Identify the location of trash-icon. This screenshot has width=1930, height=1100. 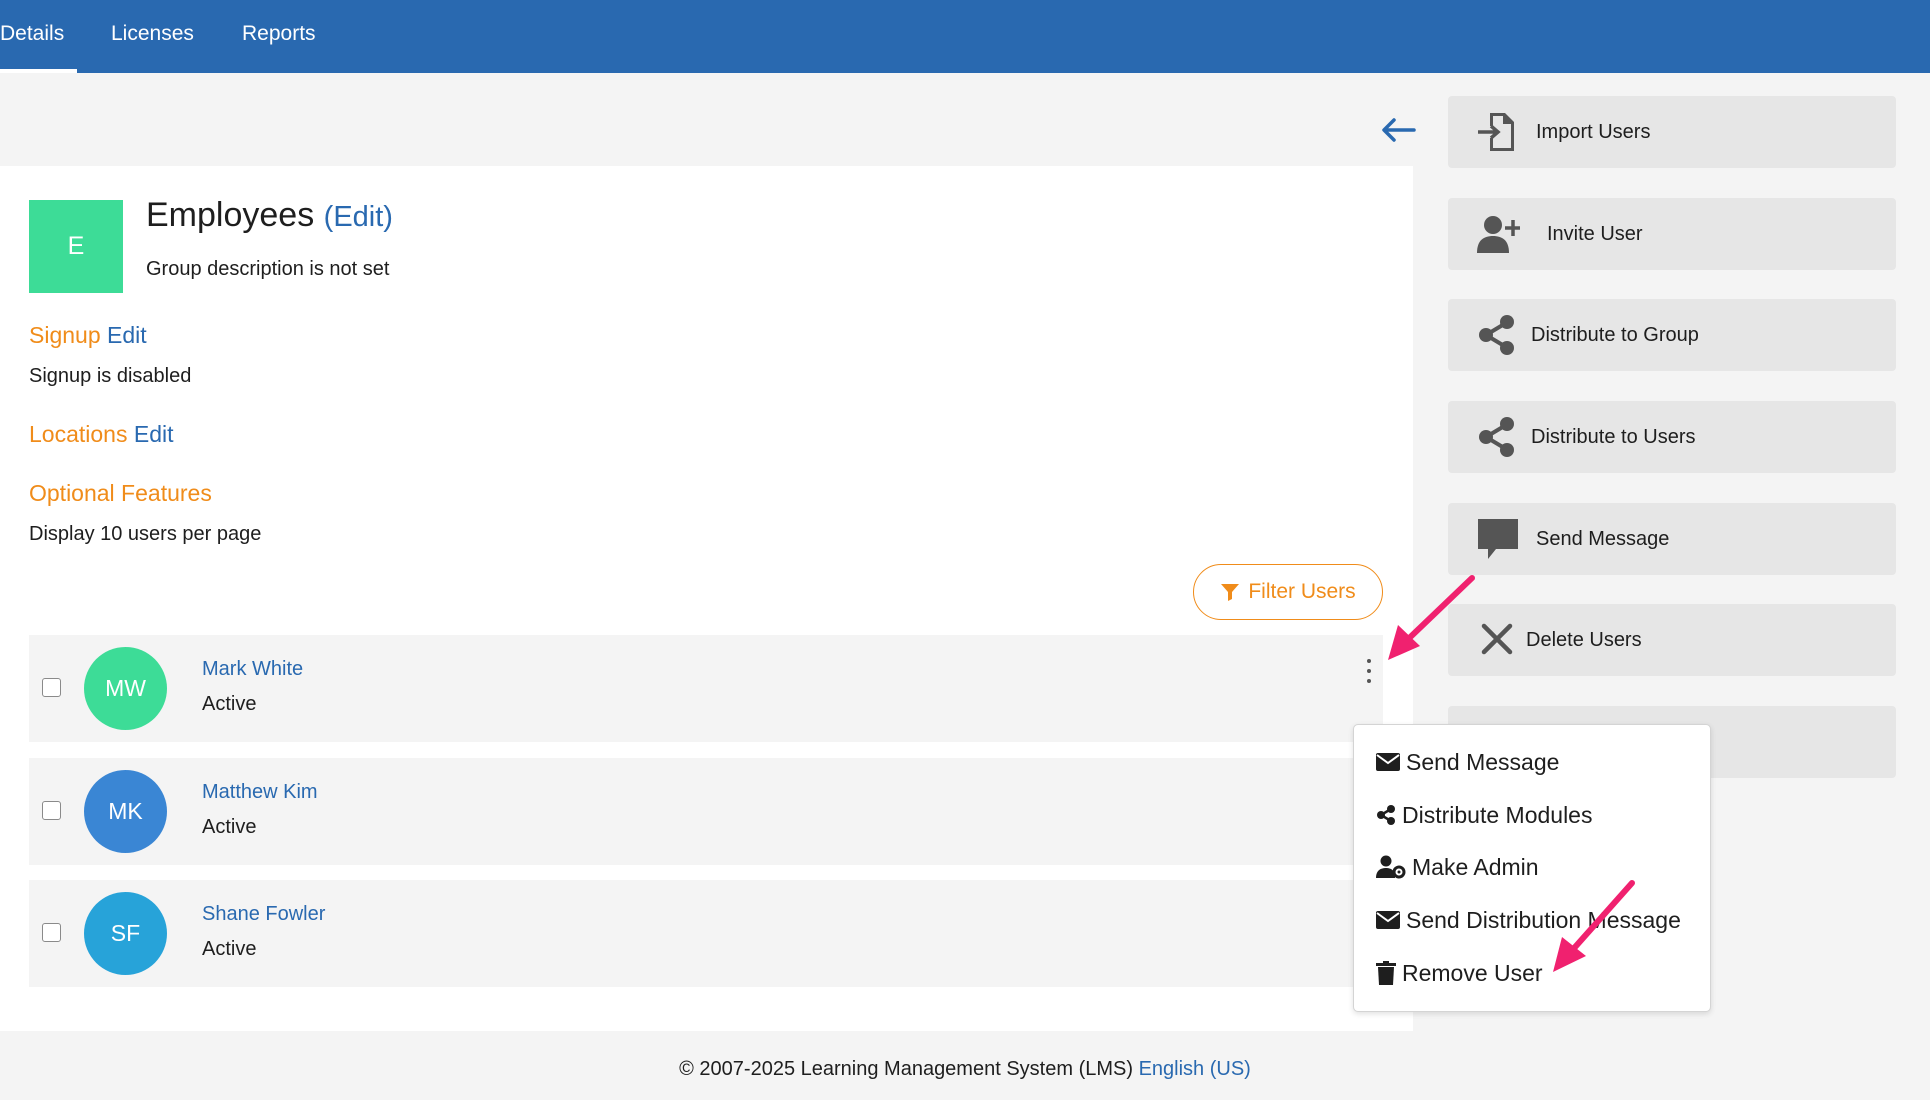
(1386, 973).